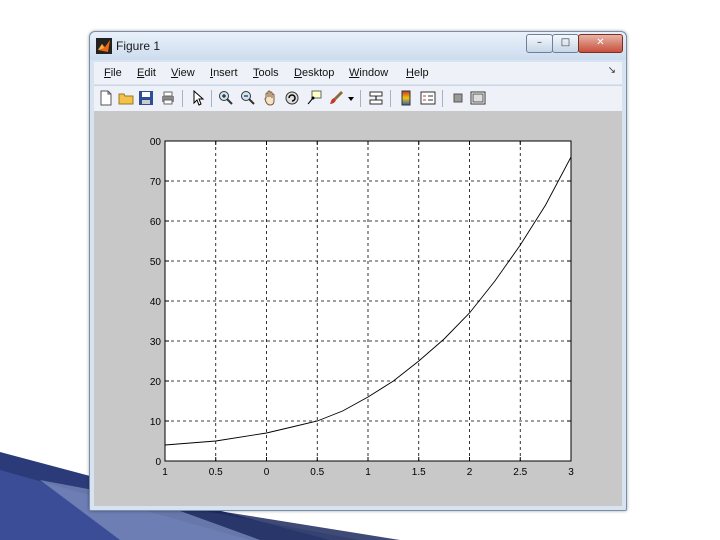 The image size is (720, 540). Describe the element at coordinates (156, 222) in the screenshot. I see `y-tick-label: 60` at that location.